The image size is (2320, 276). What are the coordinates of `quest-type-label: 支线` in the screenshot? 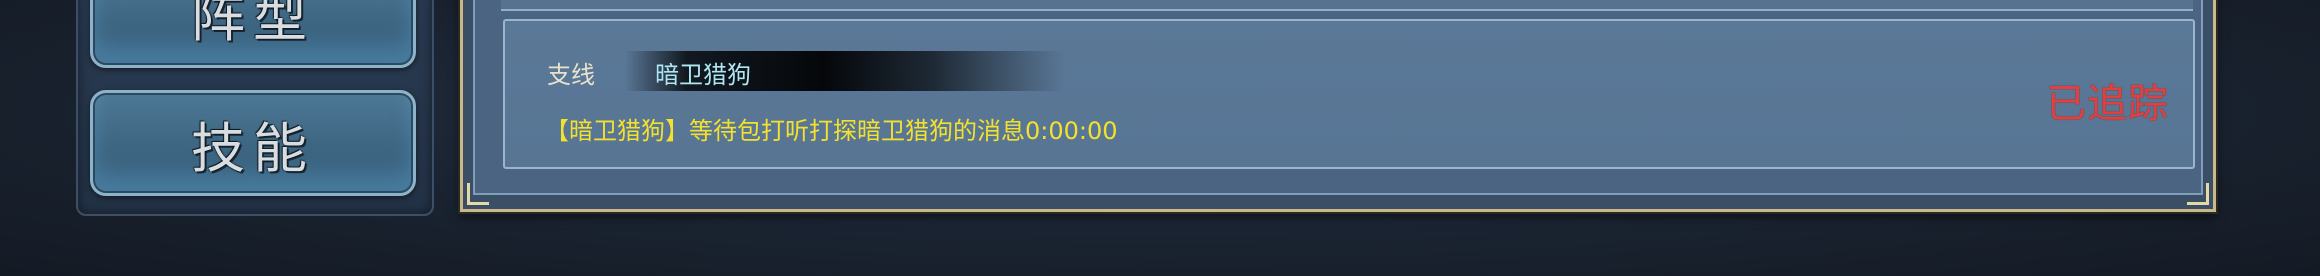 It's located at (571, 75).